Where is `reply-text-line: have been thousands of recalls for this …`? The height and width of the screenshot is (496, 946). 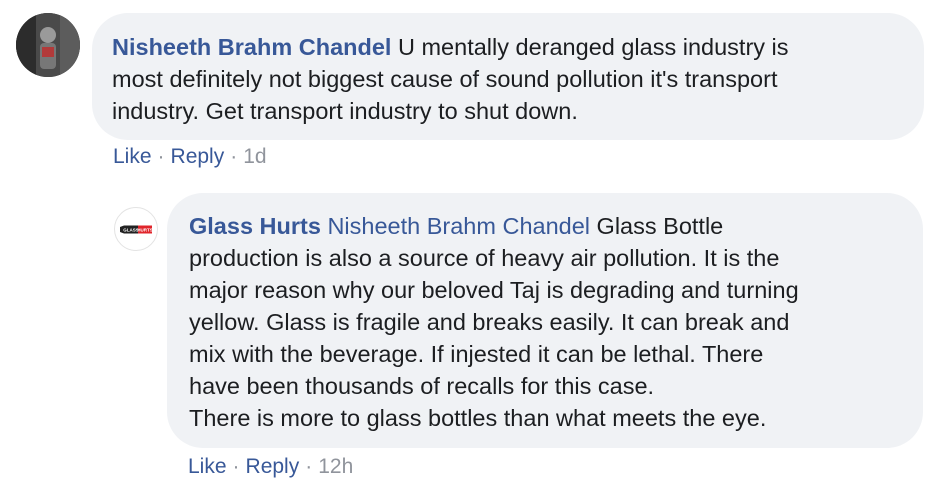 reply-text-line: have been thousands of recalls for this … is located at coordinates (422, 386).